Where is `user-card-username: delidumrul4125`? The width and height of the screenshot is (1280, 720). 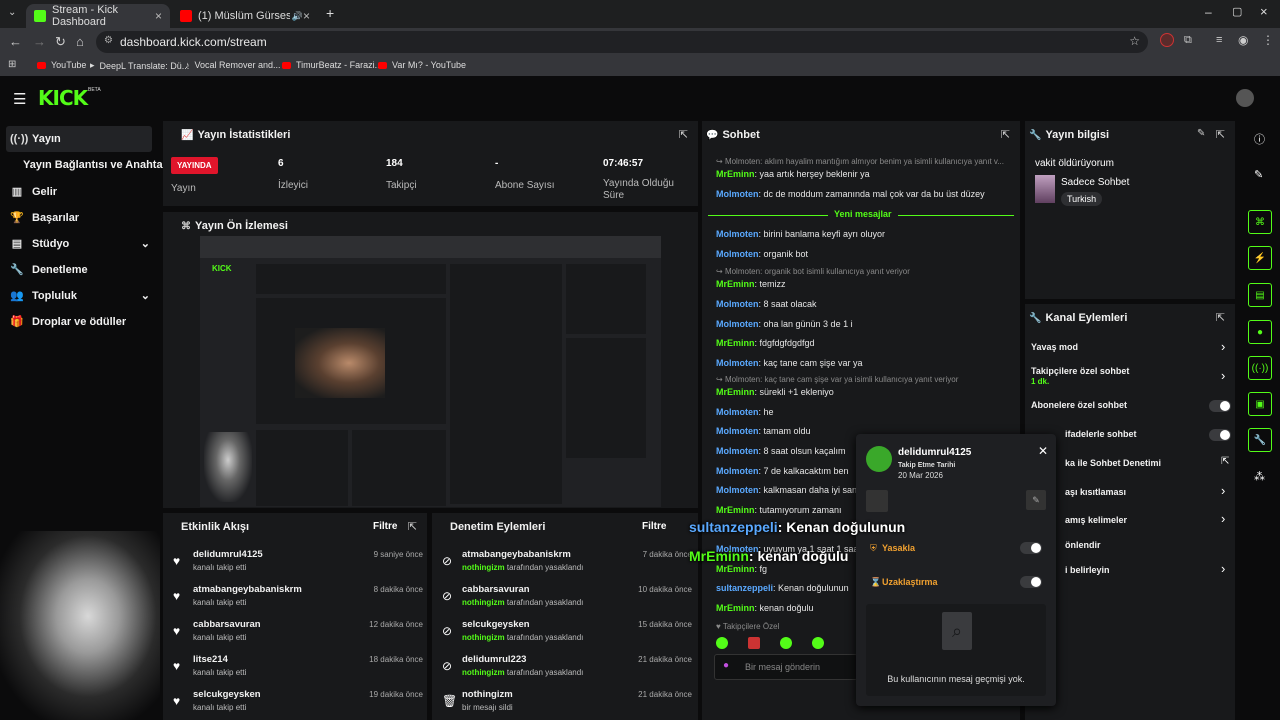 user-card-username: delidumrul4125 is located at coordinates (934, 452).